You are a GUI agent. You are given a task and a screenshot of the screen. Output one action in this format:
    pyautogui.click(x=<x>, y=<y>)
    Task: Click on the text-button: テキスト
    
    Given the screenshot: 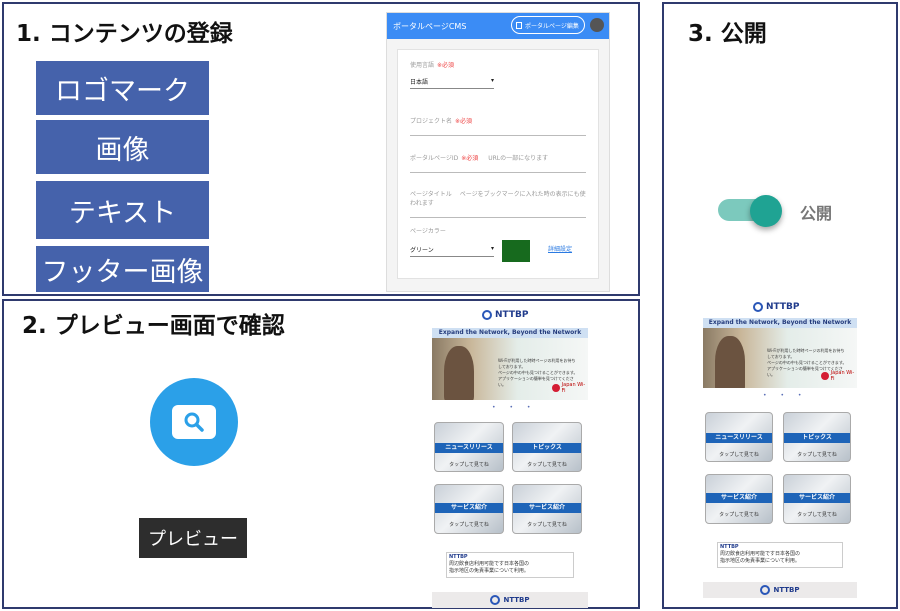 What is the action you would take?
    pyautogui.click(x=122, y=210)
    